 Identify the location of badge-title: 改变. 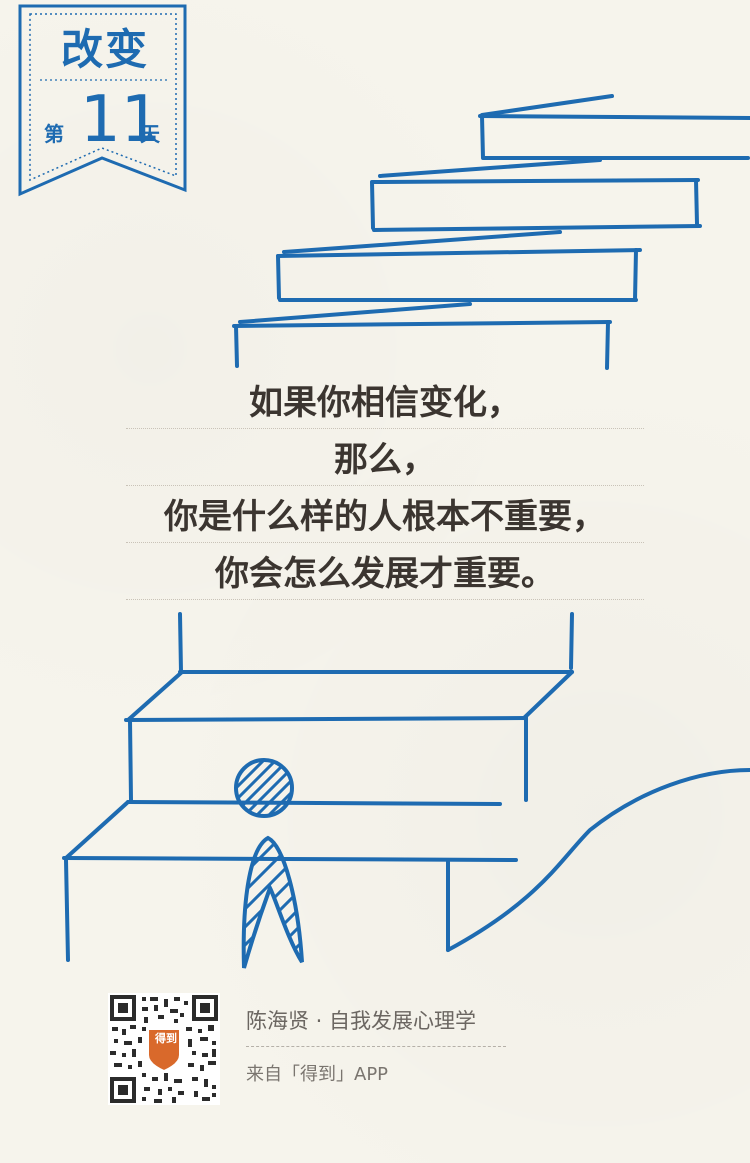
(104, 49).